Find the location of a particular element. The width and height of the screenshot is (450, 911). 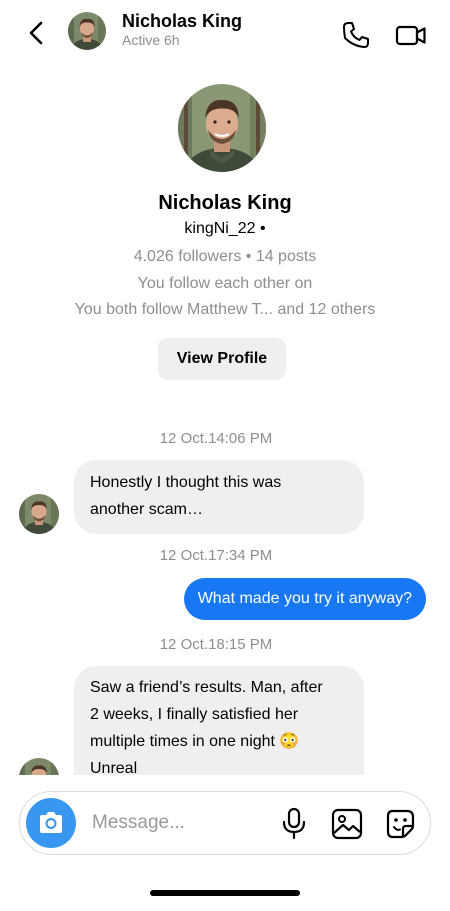

video-camera-icon is located at coordinates (410, 35).